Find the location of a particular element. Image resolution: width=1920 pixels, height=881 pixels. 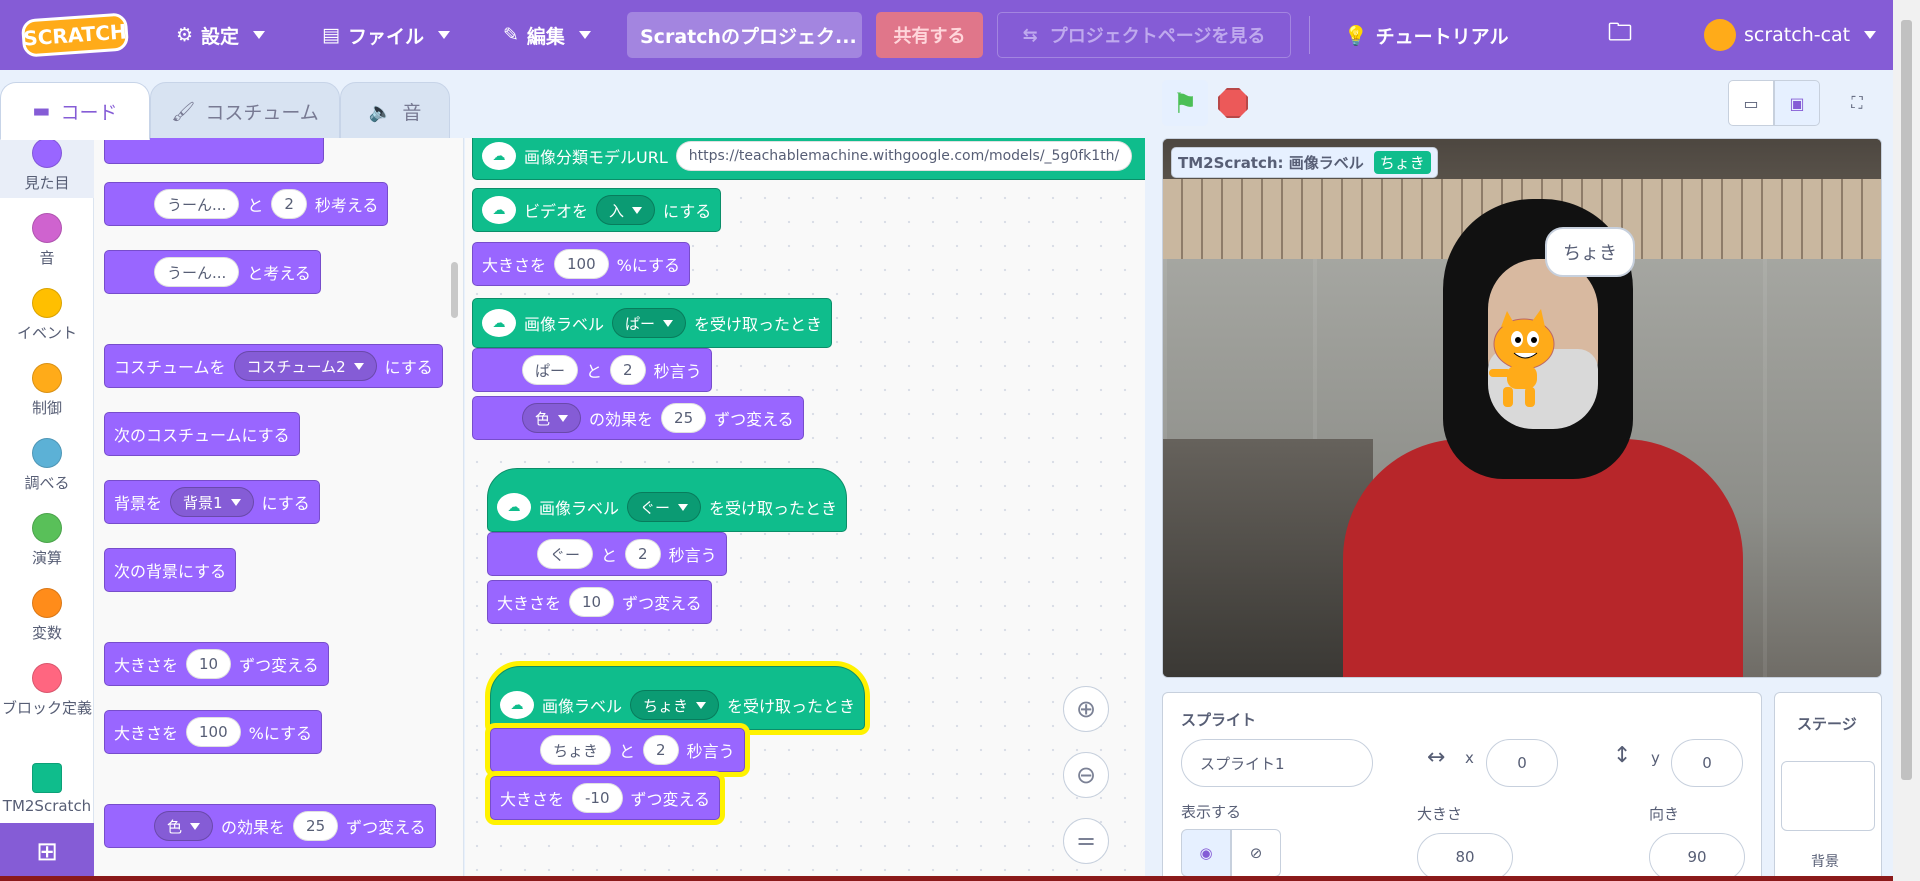

block-say-for-secs: ちょきと 2 秒言う is located at coordinates (617, 750).